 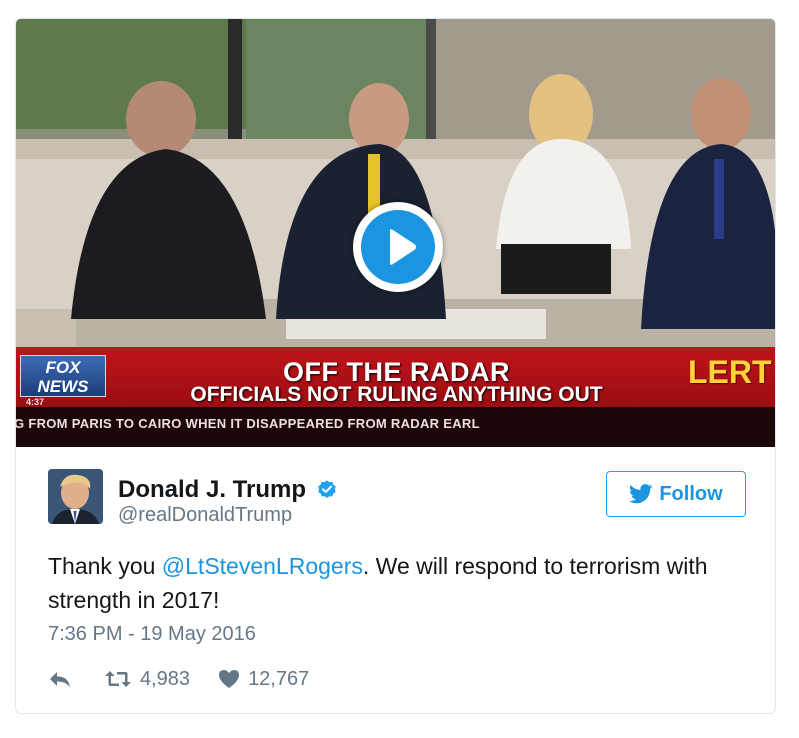 I want to click on avatar-image, so click(x=75, y=496).